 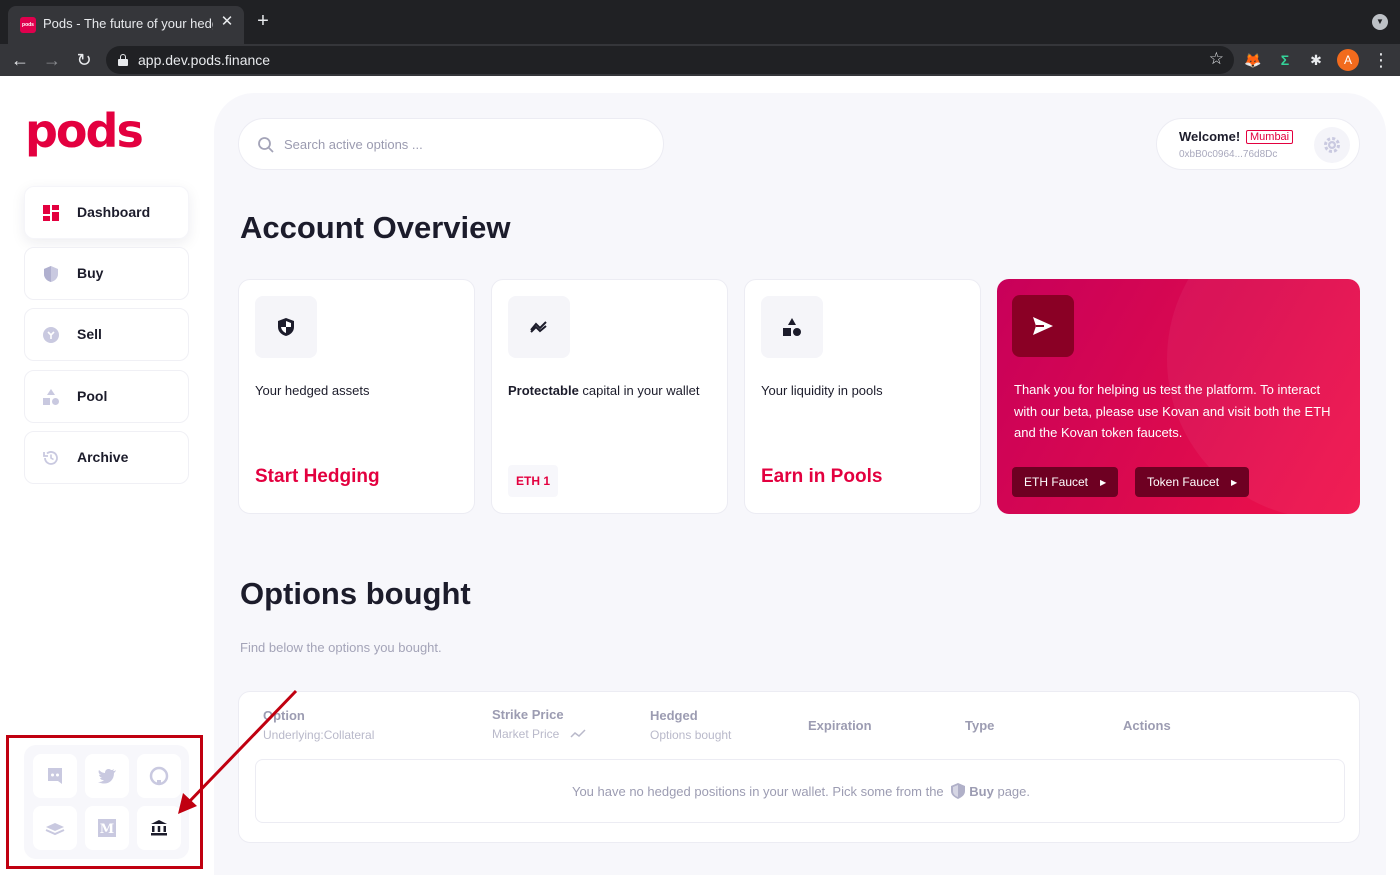 What do you see at coordinates (1285, 60) in the screenshot?
I see `sigma-extension-icon: Σ` at bounding box center [1285, 60].